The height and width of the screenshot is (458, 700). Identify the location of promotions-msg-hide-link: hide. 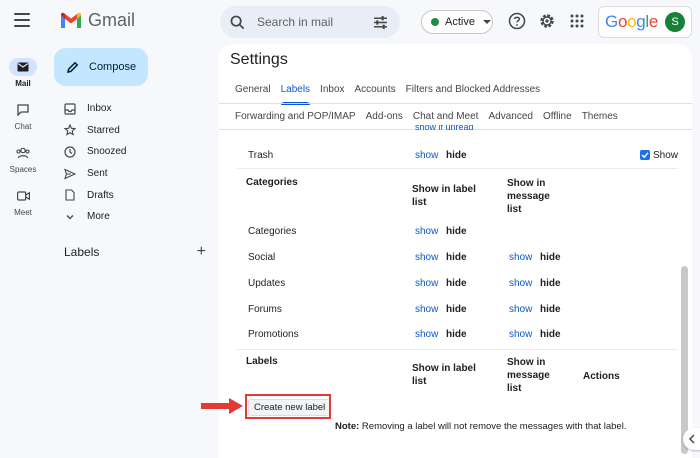
(550, 334).